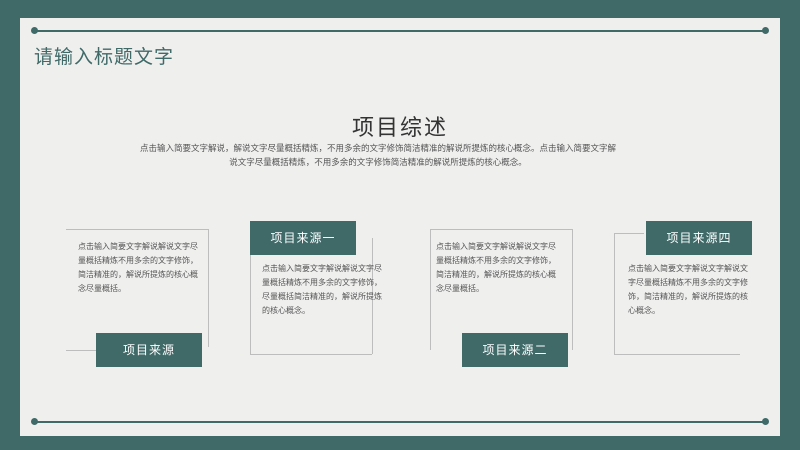 Image resolution: width=800 pixels, height=450 pixels. I want to click on card2-label: 项目来源一, so click(303, 238).